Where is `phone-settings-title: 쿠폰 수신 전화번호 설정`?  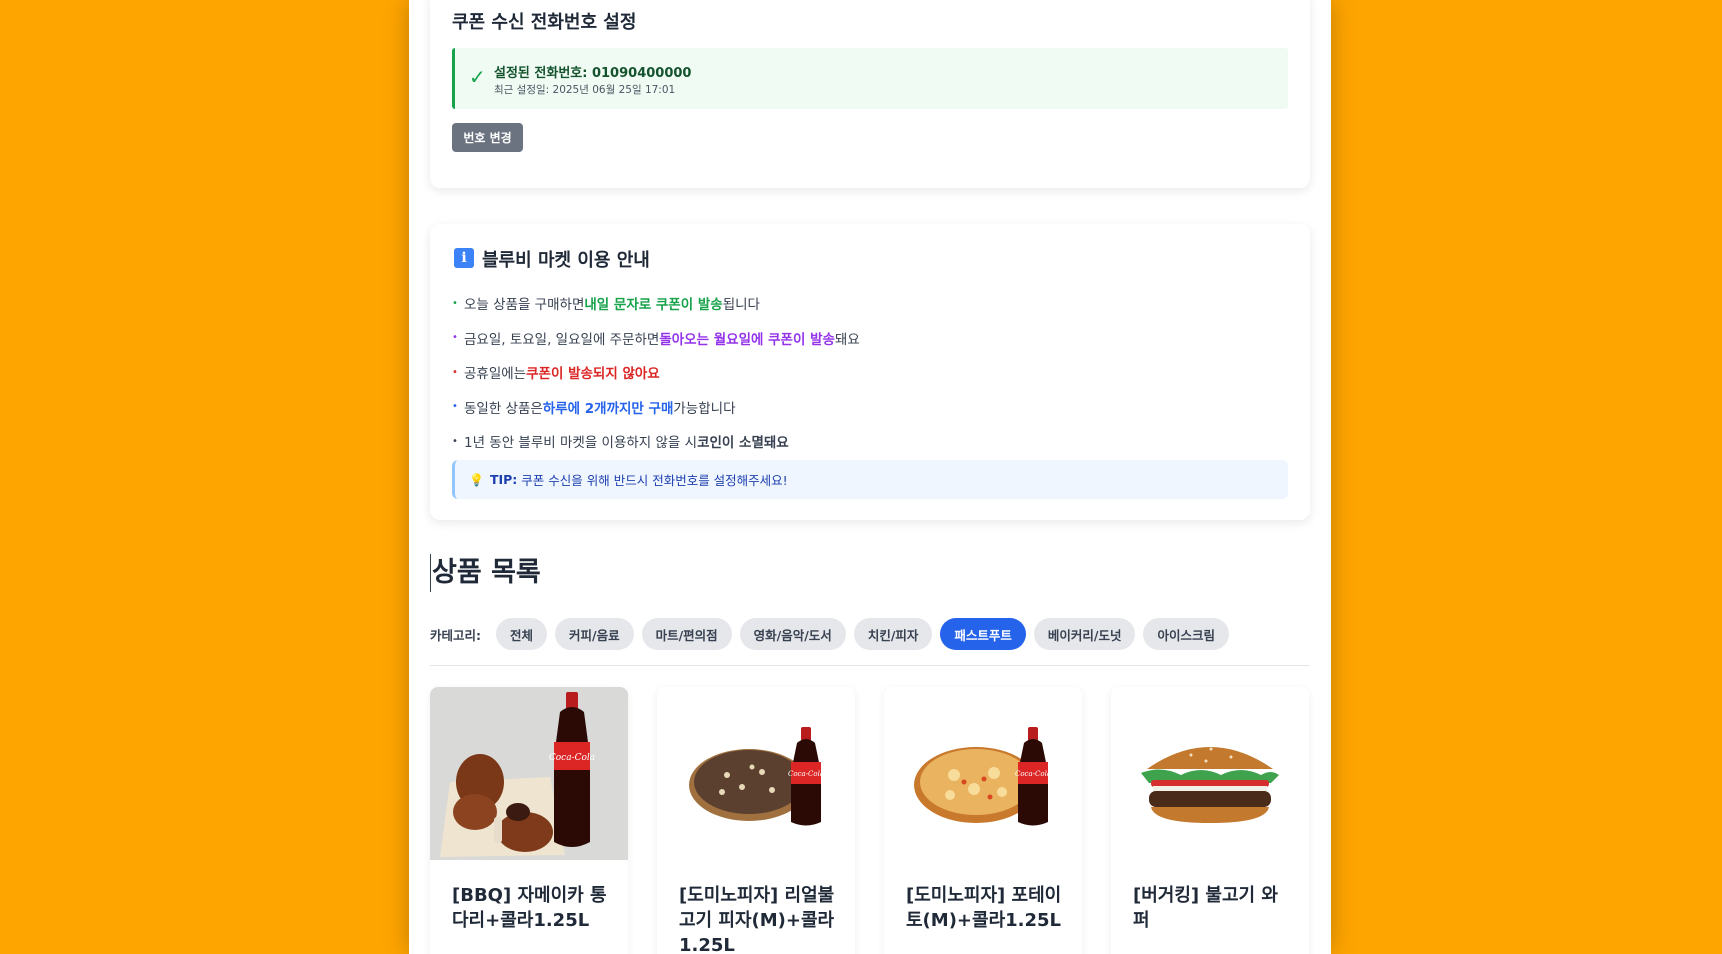
phone-settings-title: 쿠폰 수신 전화번호 설정 is located at coordinates (544, 22).